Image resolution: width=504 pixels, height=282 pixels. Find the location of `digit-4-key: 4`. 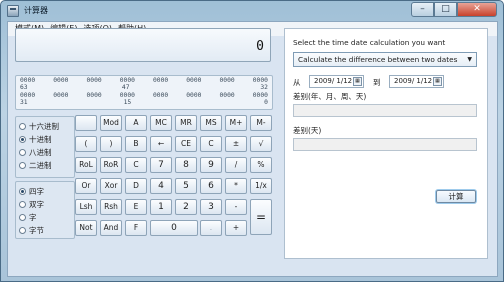

digit-4-key: 4 is located at coordinates (161, 186).